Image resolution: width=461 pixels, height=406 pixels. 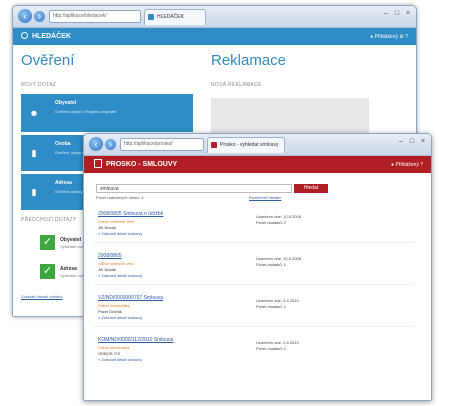 What do you see at coordinates (63, 144) in the screenshot?
I see `card-title: Osoba` at bounding box center [63, 144].